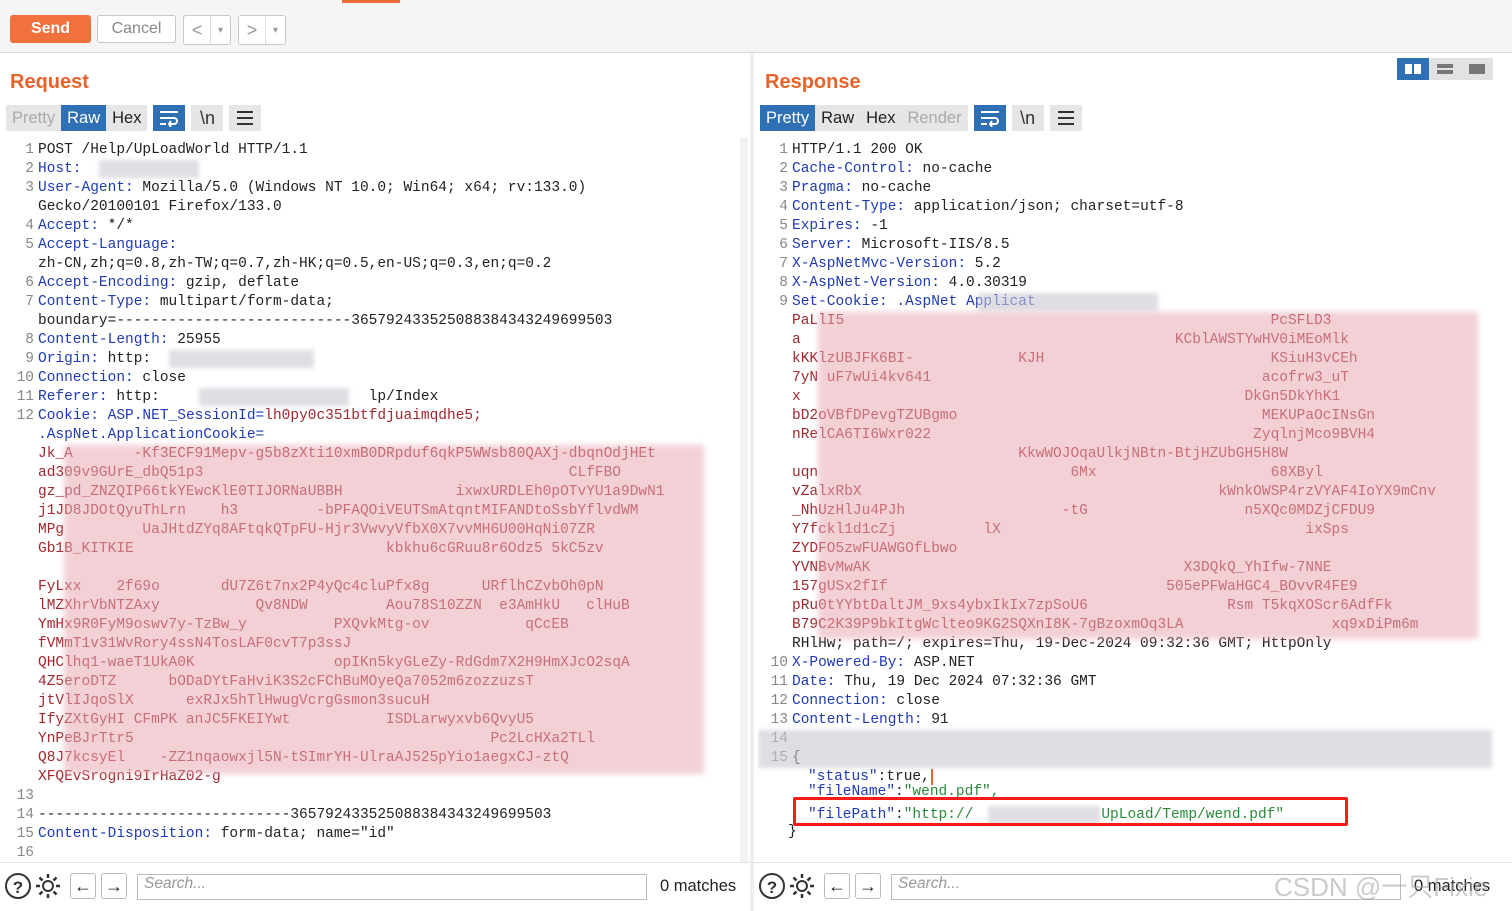 The height and width of the screenshot is (911, 1512). I want to click on line-number: 11, so click(779, 682).